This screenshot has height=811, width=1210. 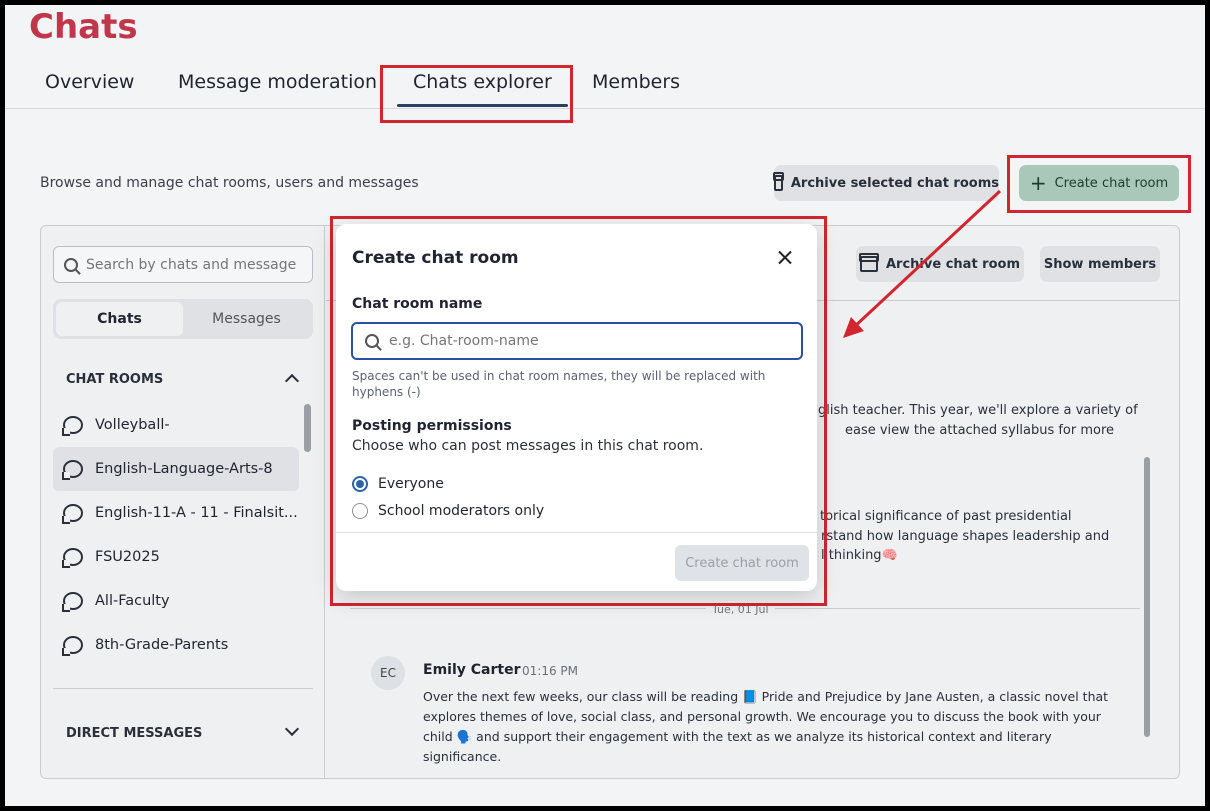 I want to click on radio-unselected-icon, so click(x=360, y=511).